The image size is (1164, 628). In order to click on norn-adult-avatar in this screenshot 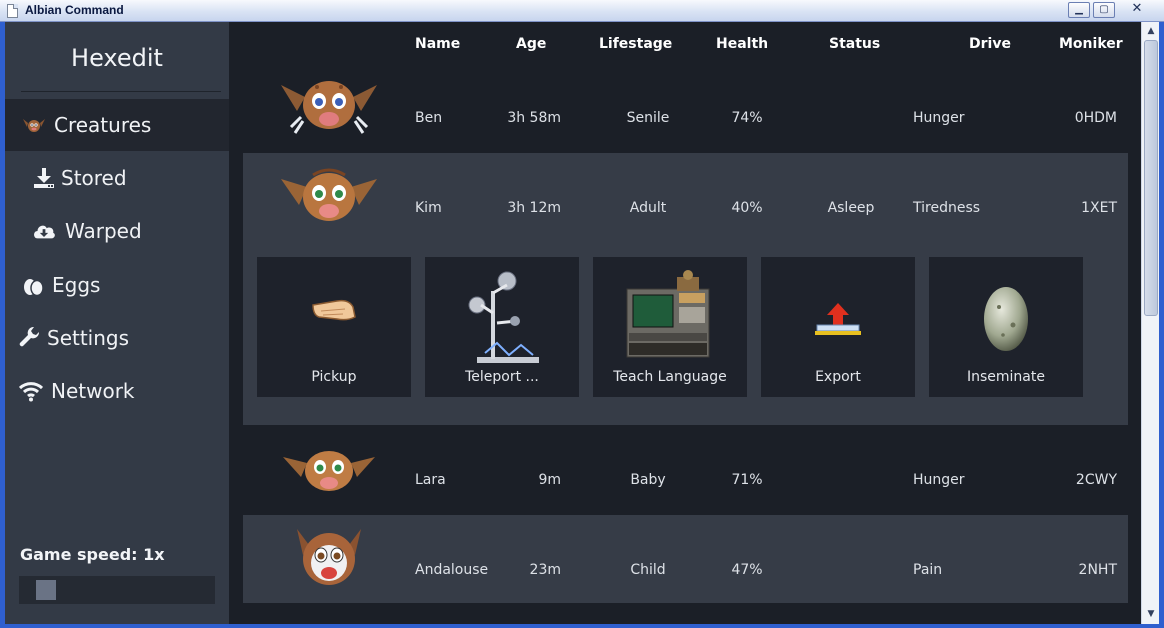, I will do `click(329, 194)`.